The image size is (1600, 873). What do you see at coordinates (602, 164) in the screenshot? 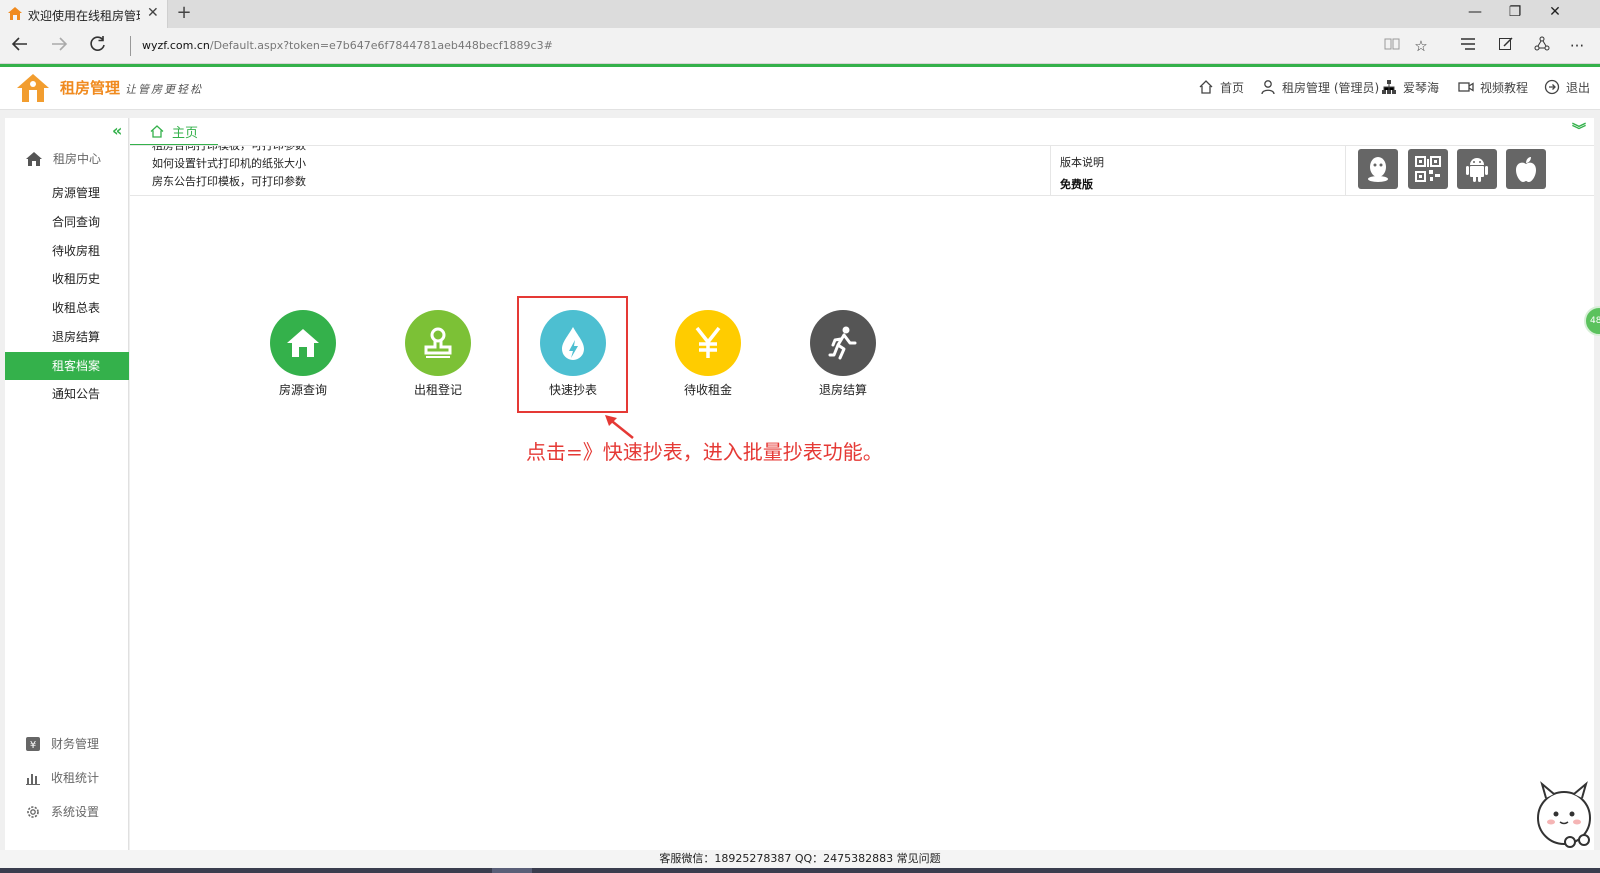
I see `notice-item: 如何设置针式打印机的纸张大小` at bounding box center [602, 164].